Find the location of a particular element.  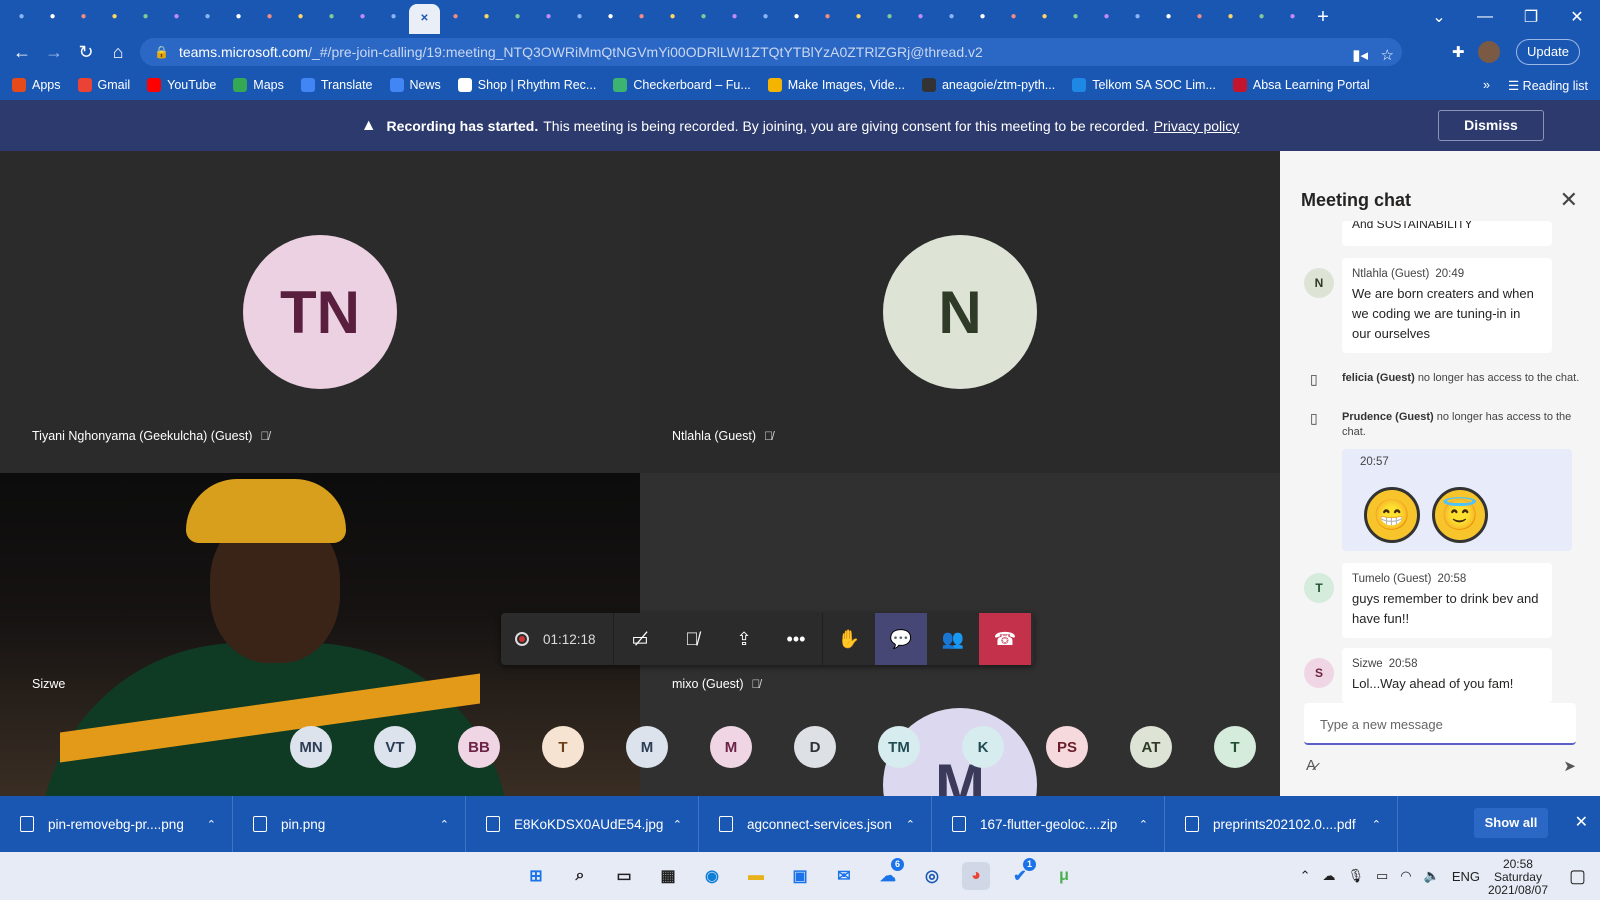

avatar is located at coordinates (1489, 52).